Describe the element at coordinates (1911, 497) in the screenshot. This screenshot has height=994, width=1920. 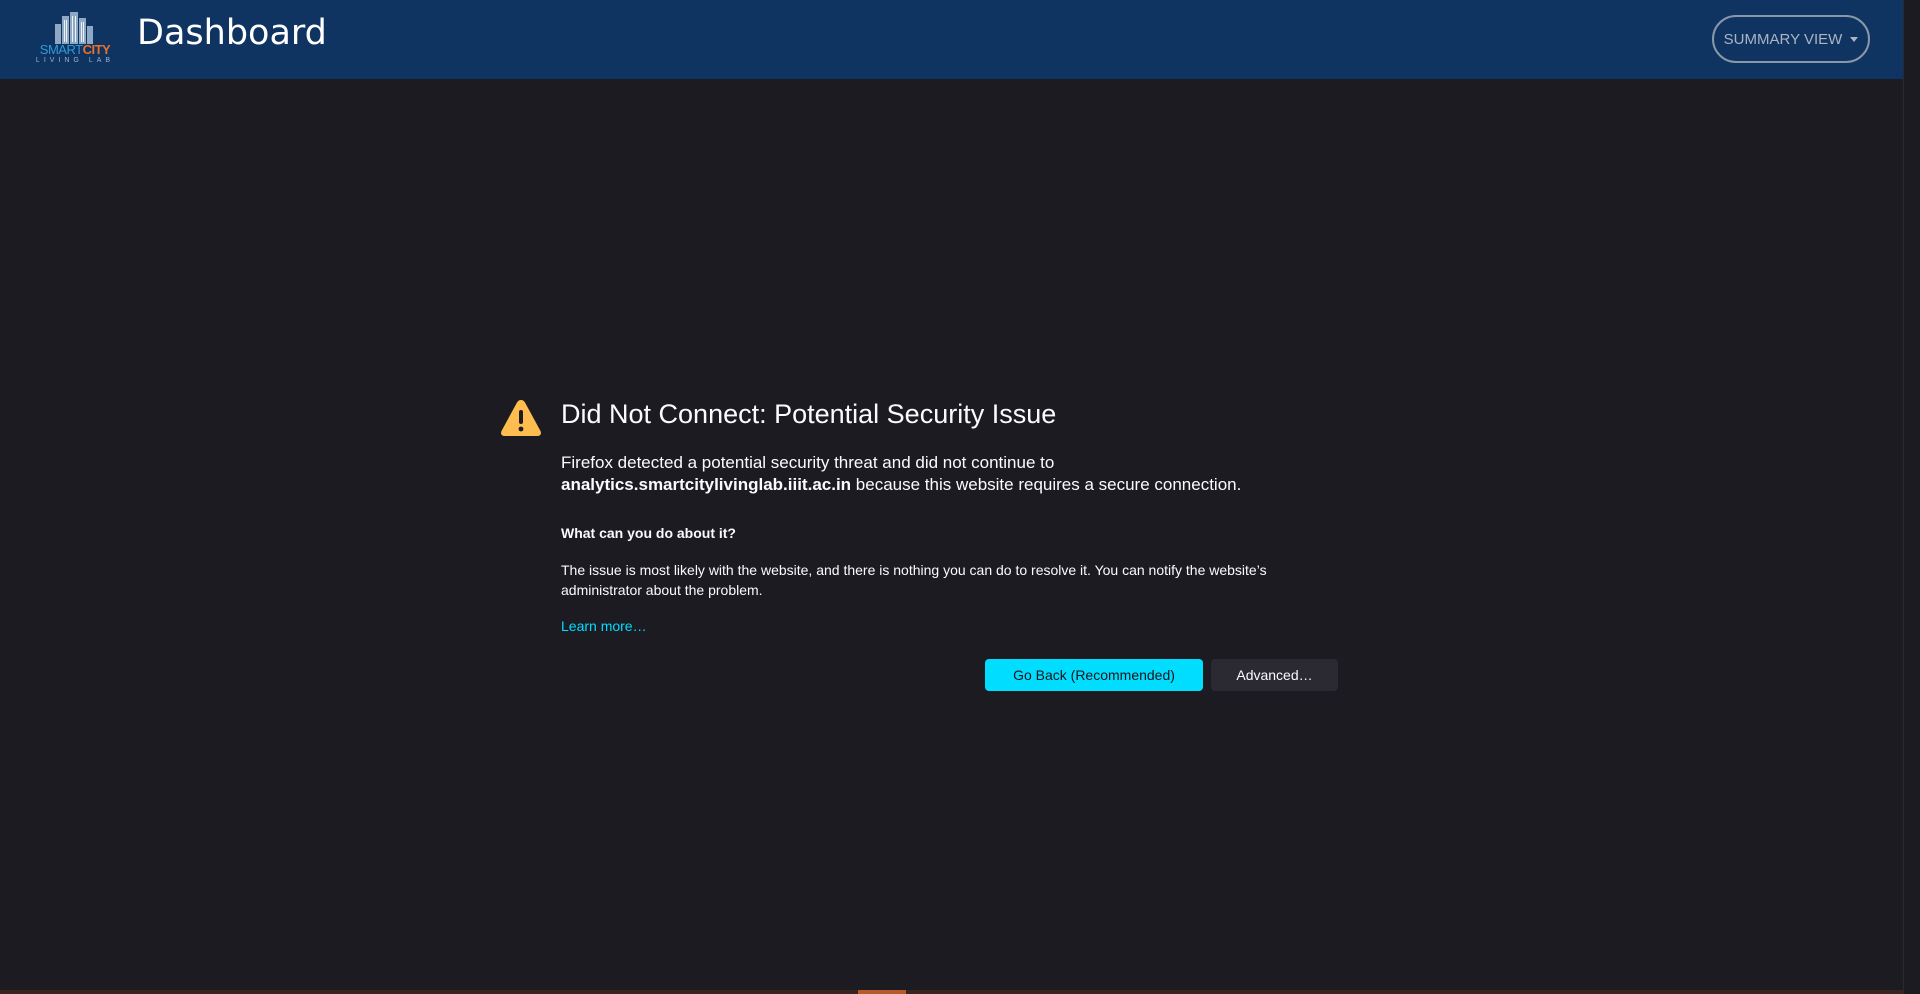
I see `vertical-scrollbar` at that location.